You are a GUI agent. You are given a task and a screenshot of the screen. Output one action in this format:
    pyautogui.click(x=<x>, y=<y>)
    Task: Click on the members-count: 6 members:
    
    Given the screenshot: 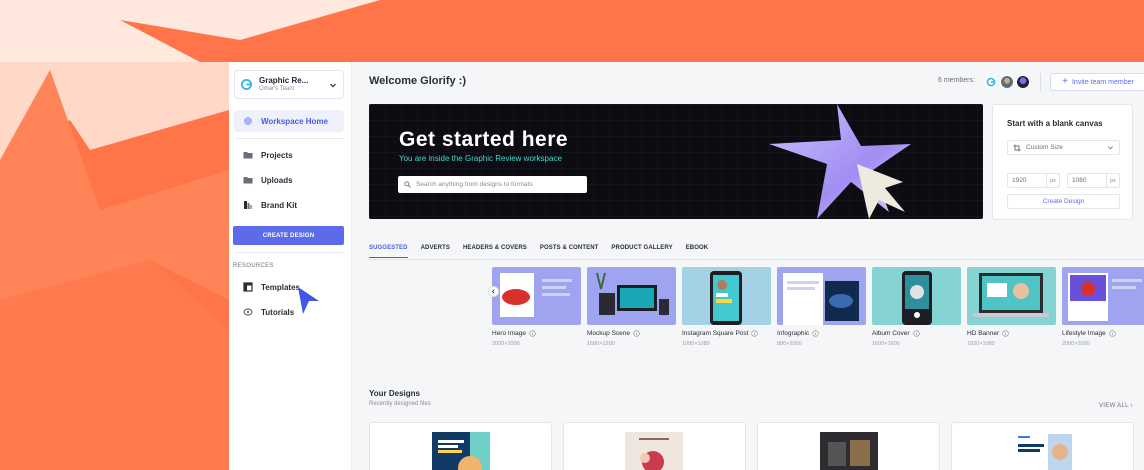 What is the action you would take?
    pyautogui.click(x=956, y=80)
    